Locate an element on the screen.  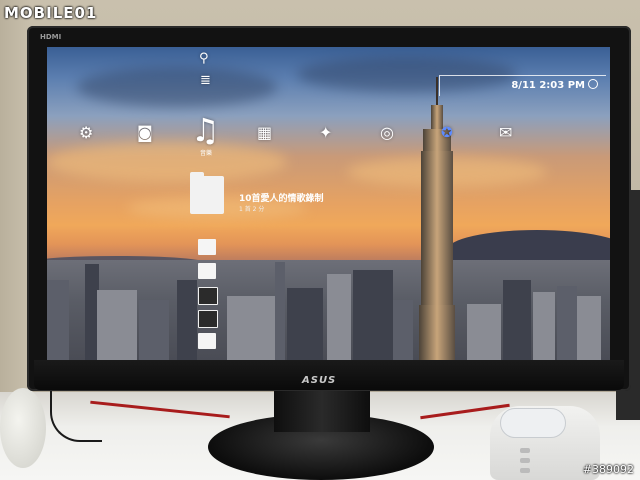
friends-icon: ✉ is located at coordinates (505, 132).